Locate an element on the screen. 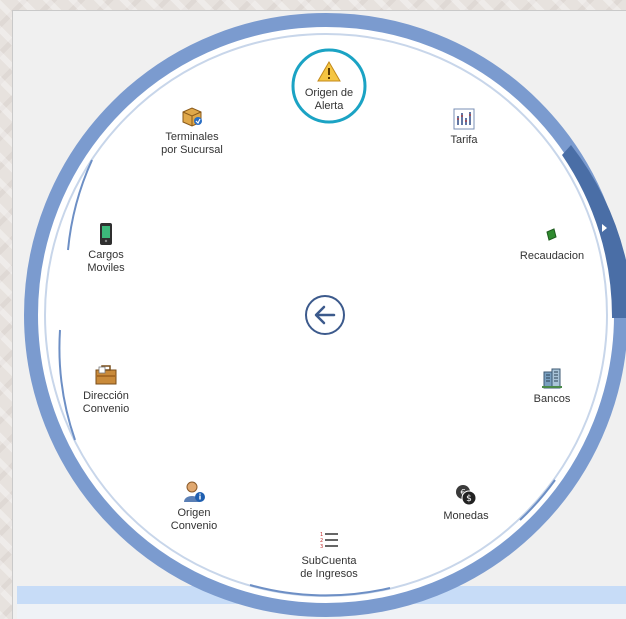 Image resolution: width=626 pixels, height=619 pixels. menu-item-label: Dirección Convenio is located at coordinates (106, 402).